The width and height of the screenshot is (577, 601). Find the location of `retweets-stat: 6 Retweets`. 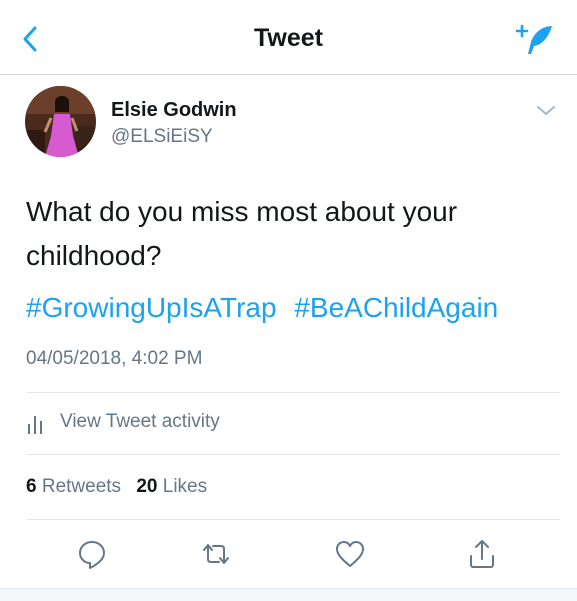

retweets-stat: 6 Retweets is located at coordinates (73, 486).